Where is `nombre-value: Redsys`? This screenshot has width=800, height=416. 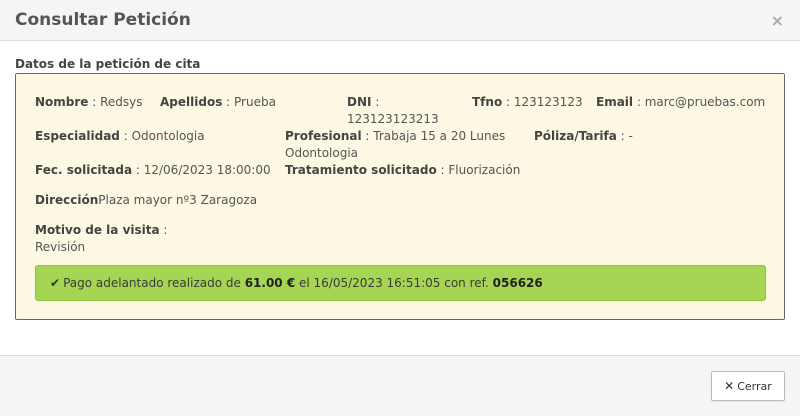 nombre-value: Redsys is located at coordinates (121, 102).